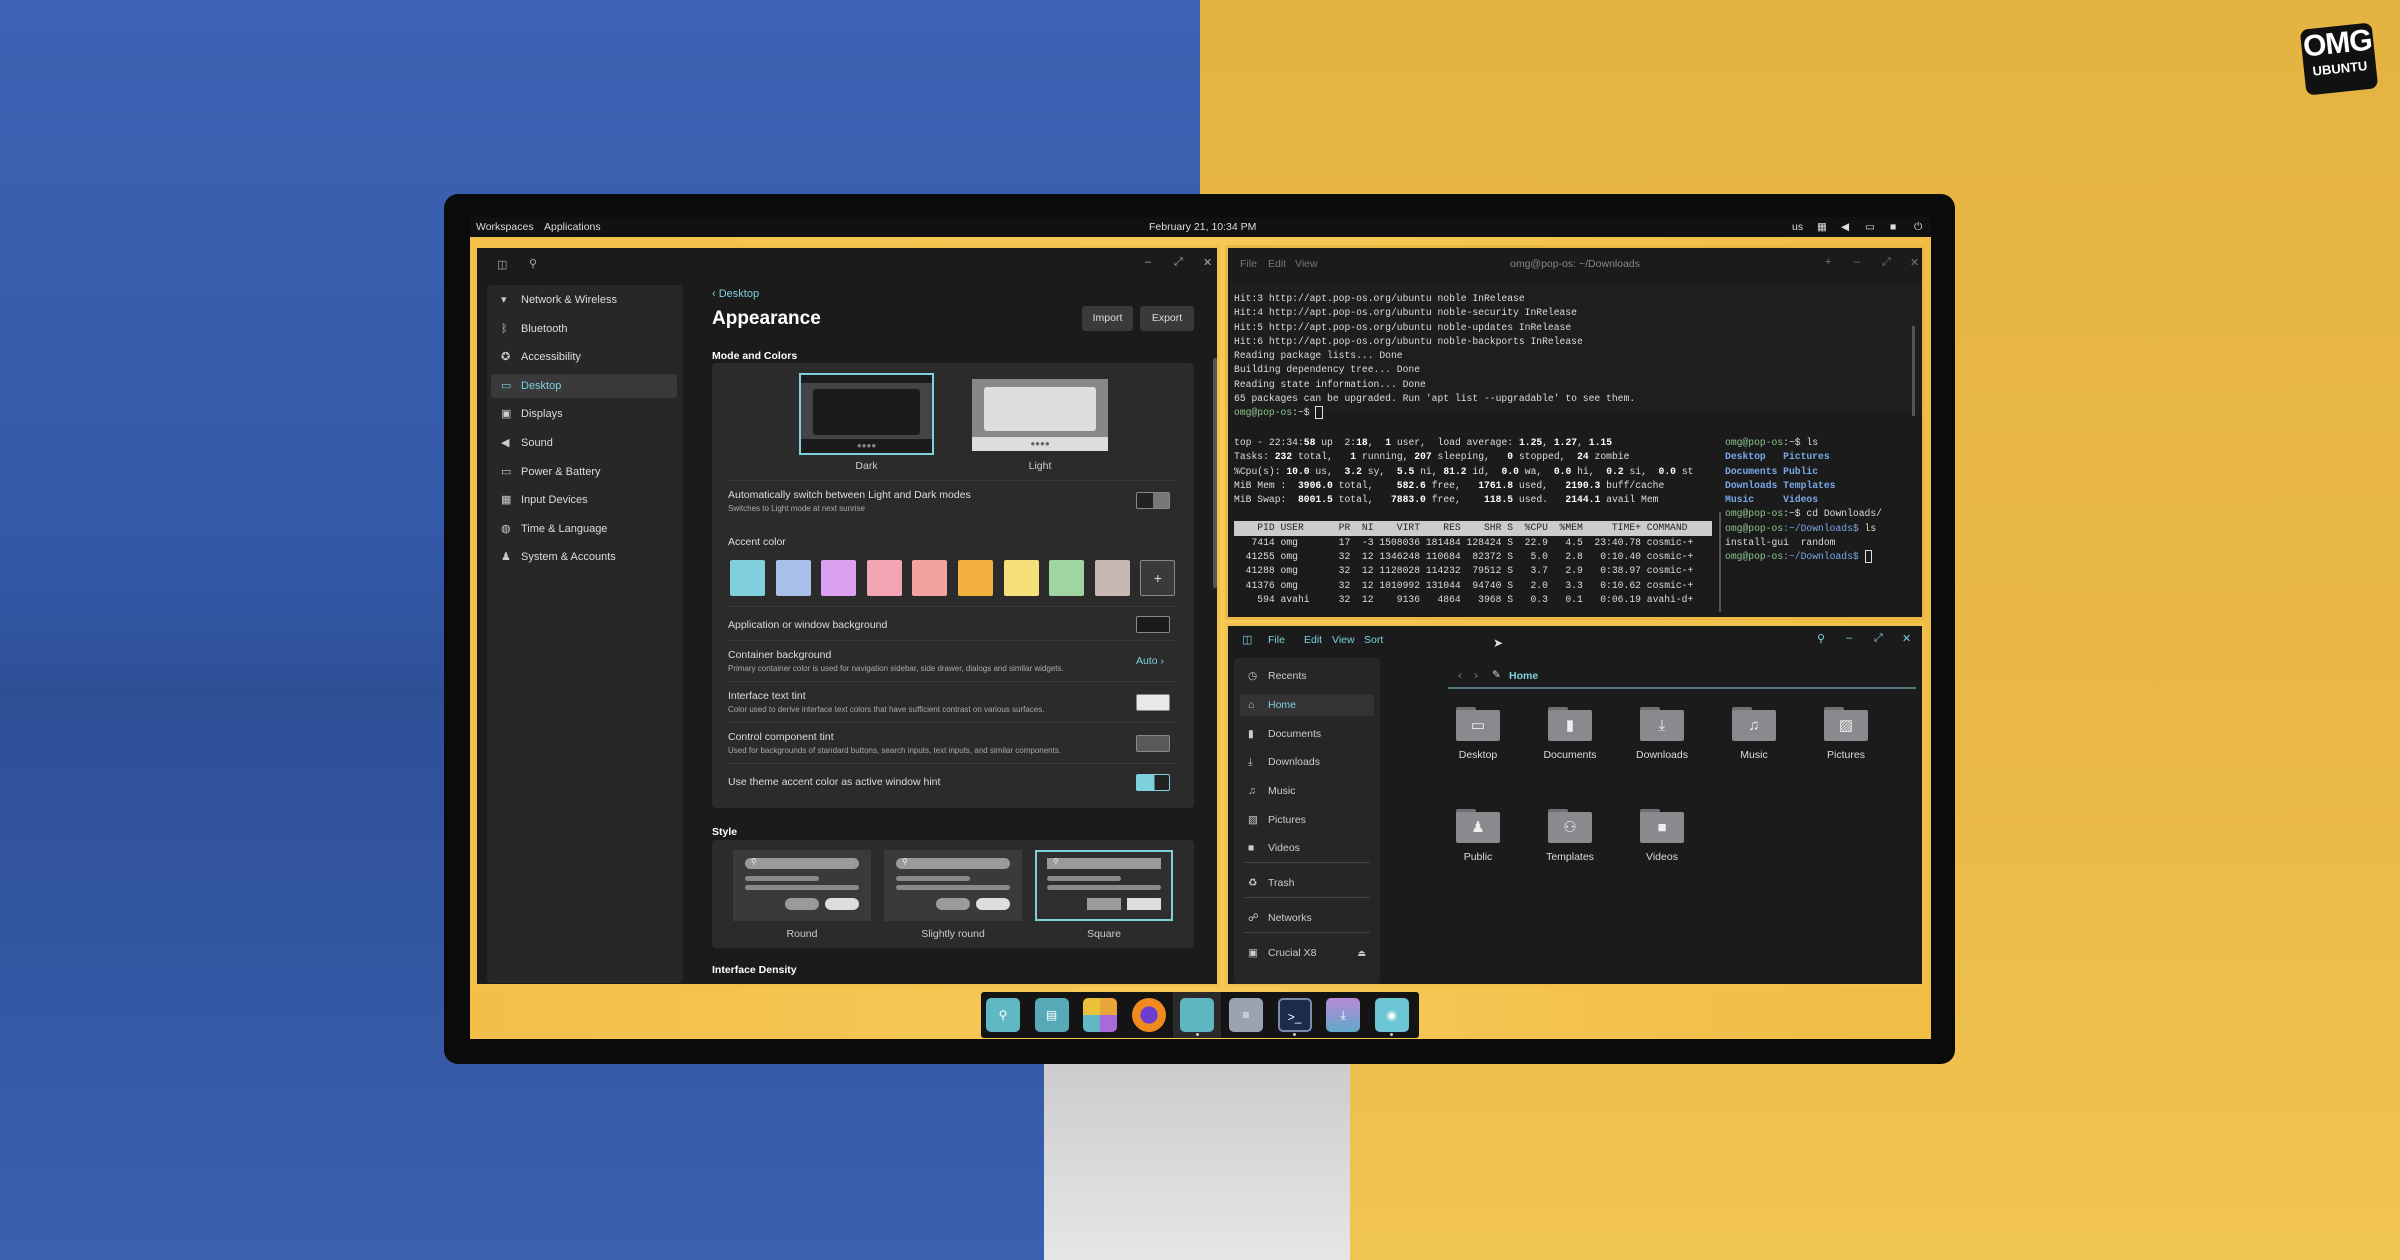  I want to click on folder-label: Documents, so click(1570, 755).